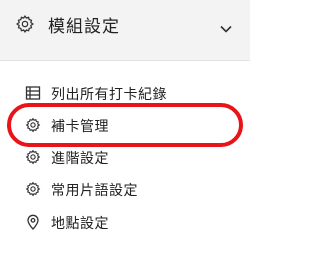 This screenshot has width=320, height=256. I want to click on menu-item-punch-correction: 補卡管理, so click(125, 125).